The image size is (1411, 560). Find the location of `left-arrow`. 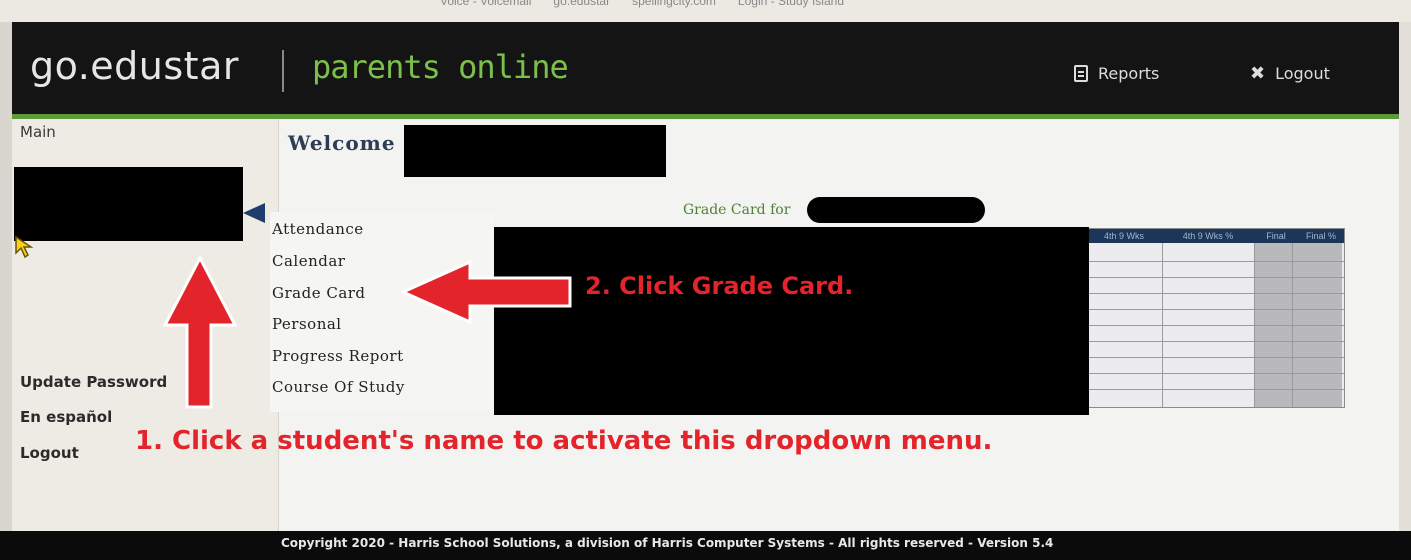

left-arrow is located at coordinates (485, 292).